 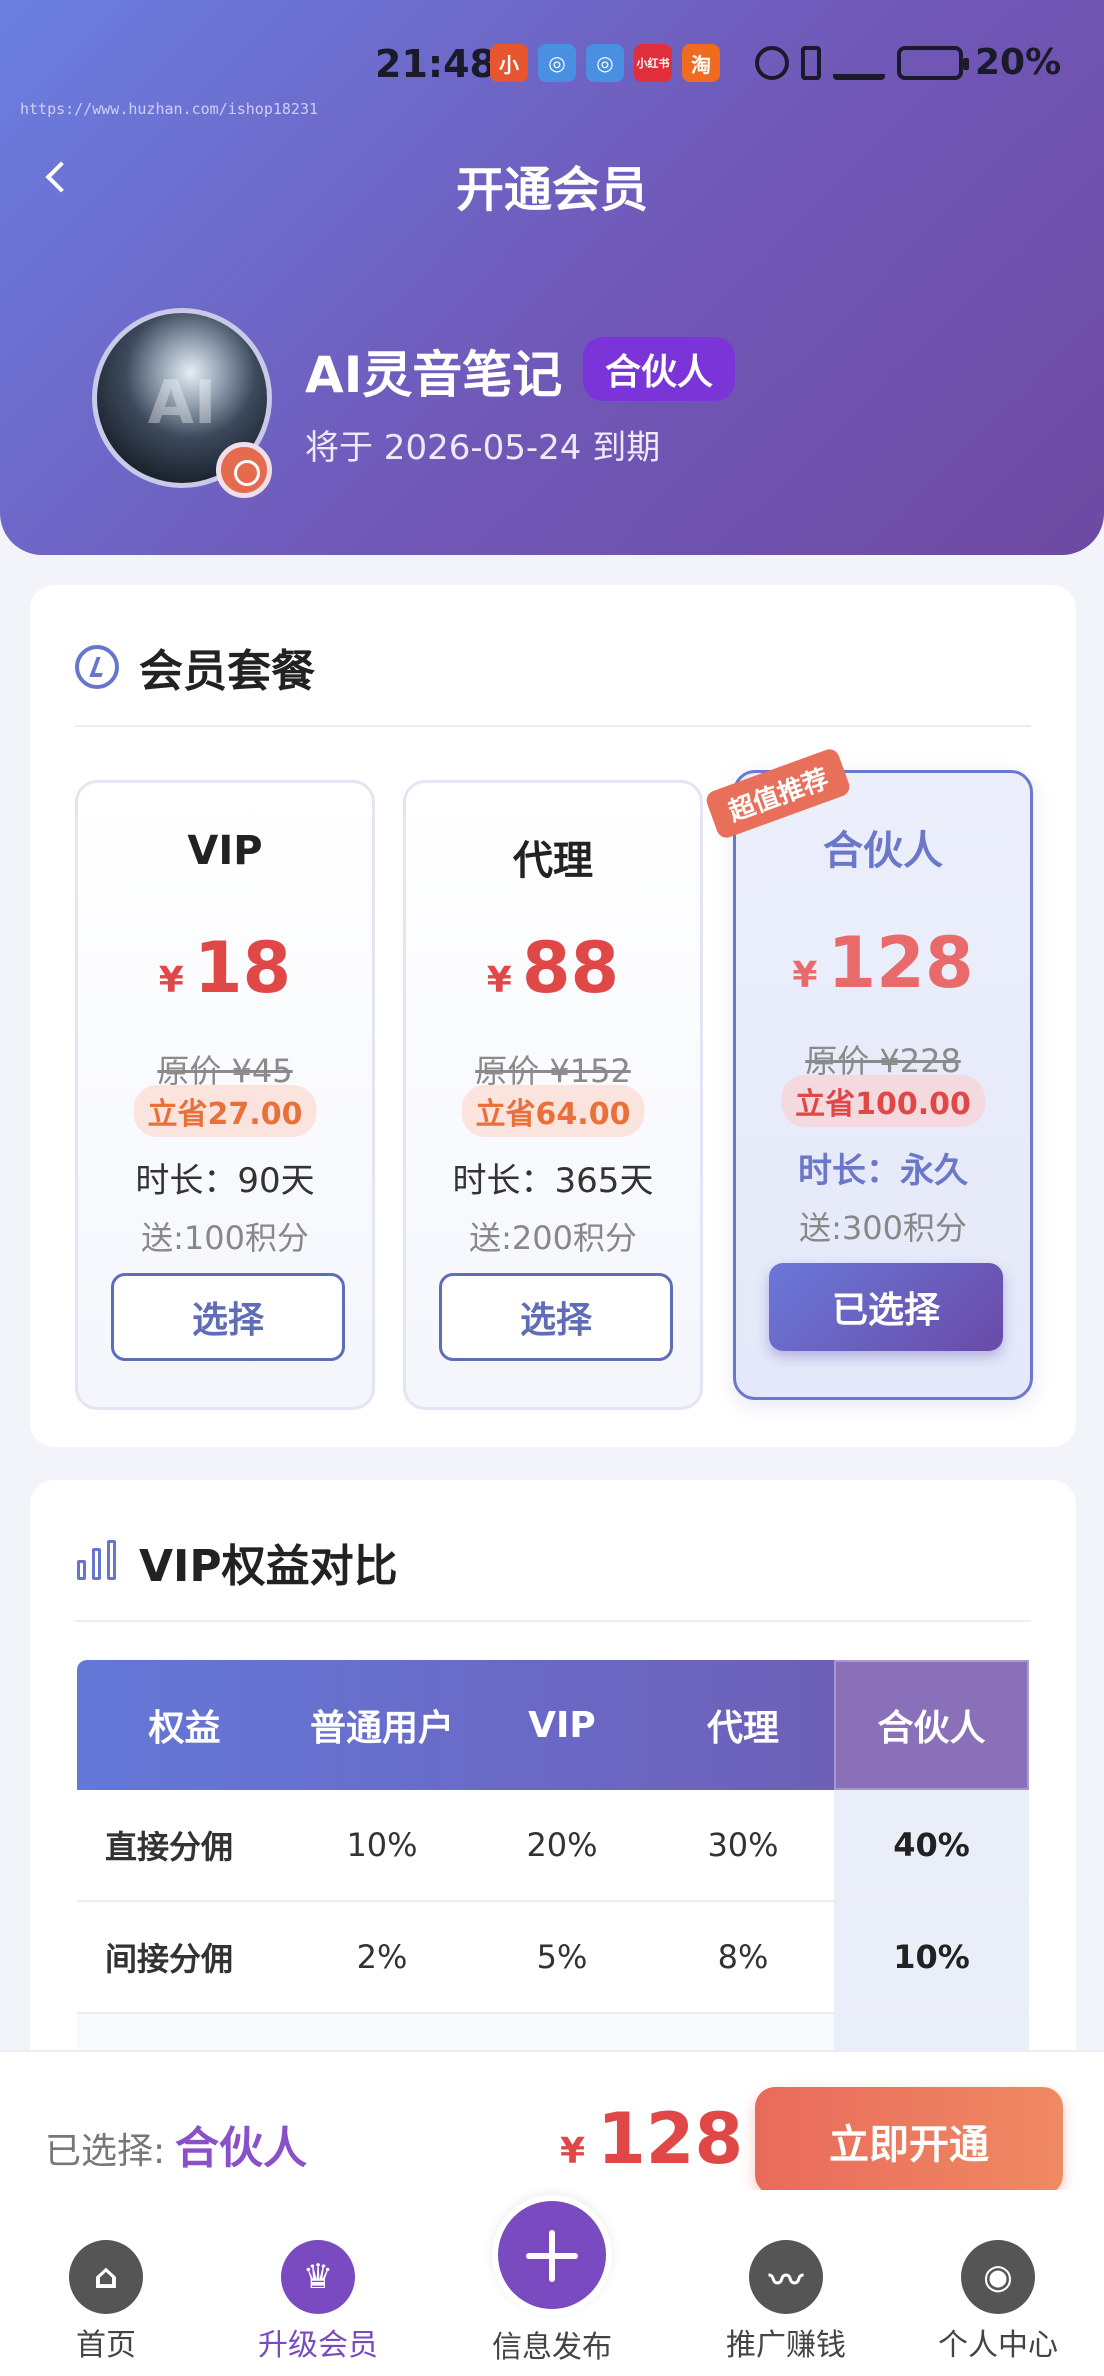 I want to click on plan-price: ¥18, so click(x=225, y=974).